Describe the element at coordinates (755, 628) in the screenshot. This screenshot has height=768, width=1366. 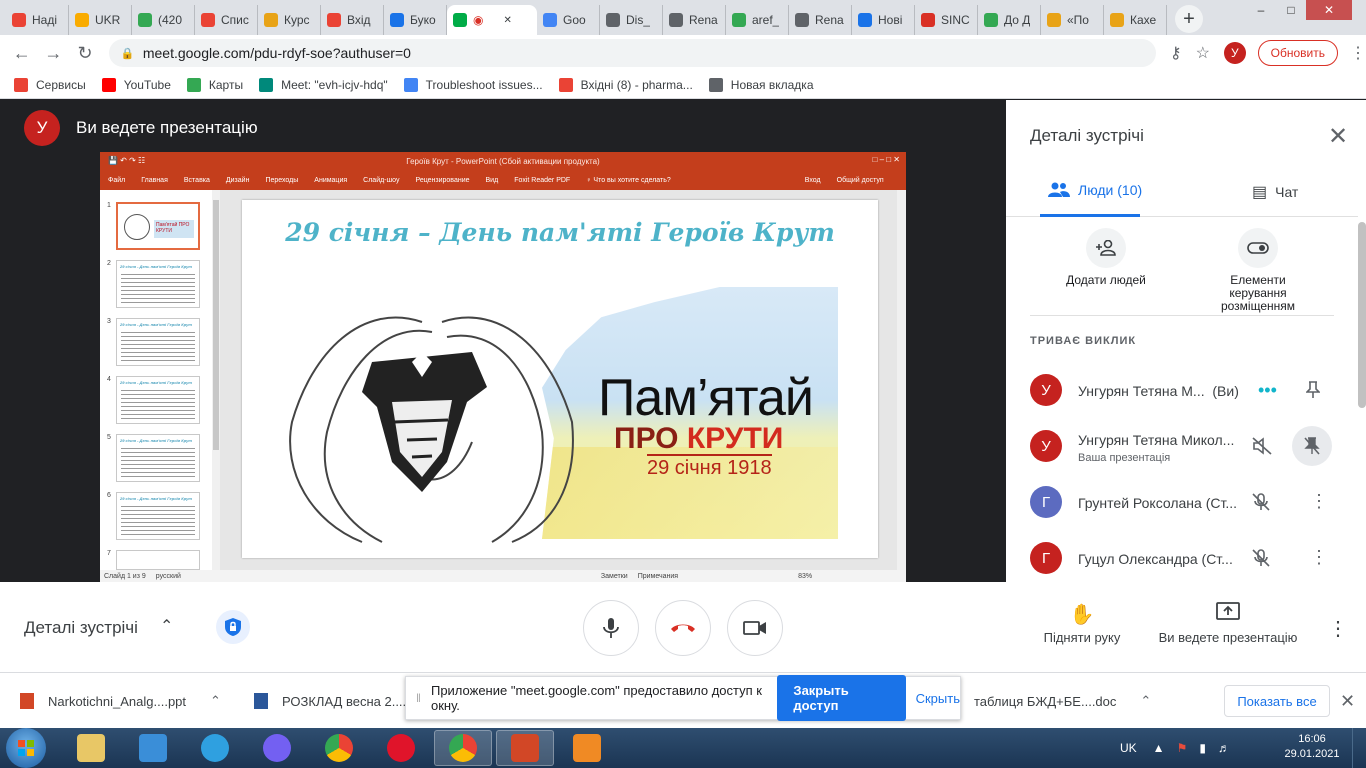
I see `camera-button` at that location.